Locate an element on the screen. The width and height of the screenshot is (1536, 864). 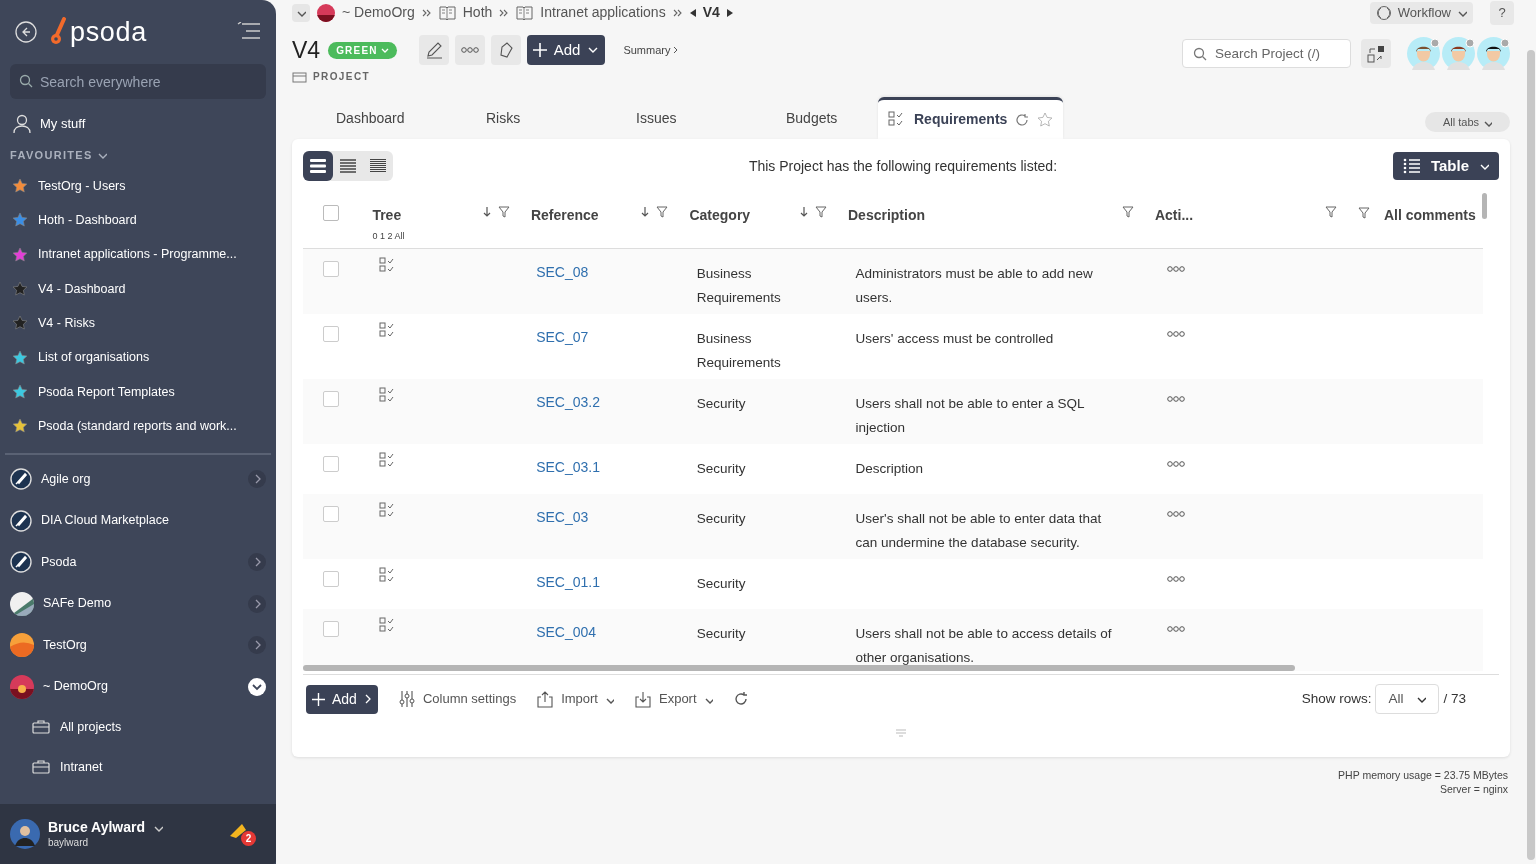
reference-link: SEC_03.2 is located at coordinates (568, 402).